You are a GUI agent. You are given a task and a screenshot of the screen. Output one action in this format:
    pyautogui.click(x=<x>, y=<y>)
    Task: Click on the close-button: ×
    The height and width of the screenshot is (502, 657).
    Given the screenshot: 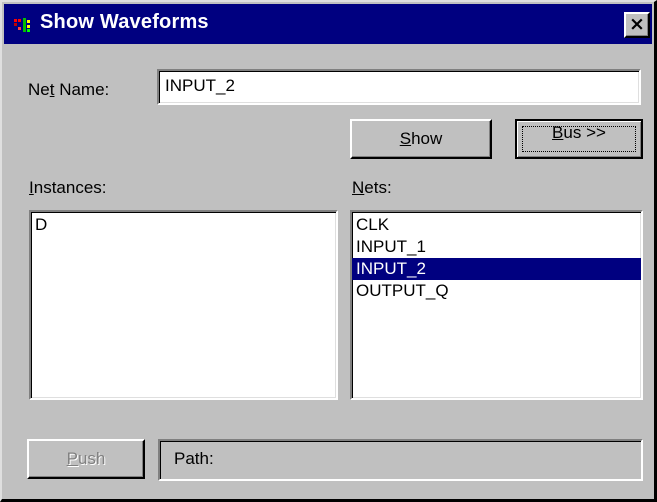 What is the action you would take?
    pyautogui.click(x=637, y=25)
    